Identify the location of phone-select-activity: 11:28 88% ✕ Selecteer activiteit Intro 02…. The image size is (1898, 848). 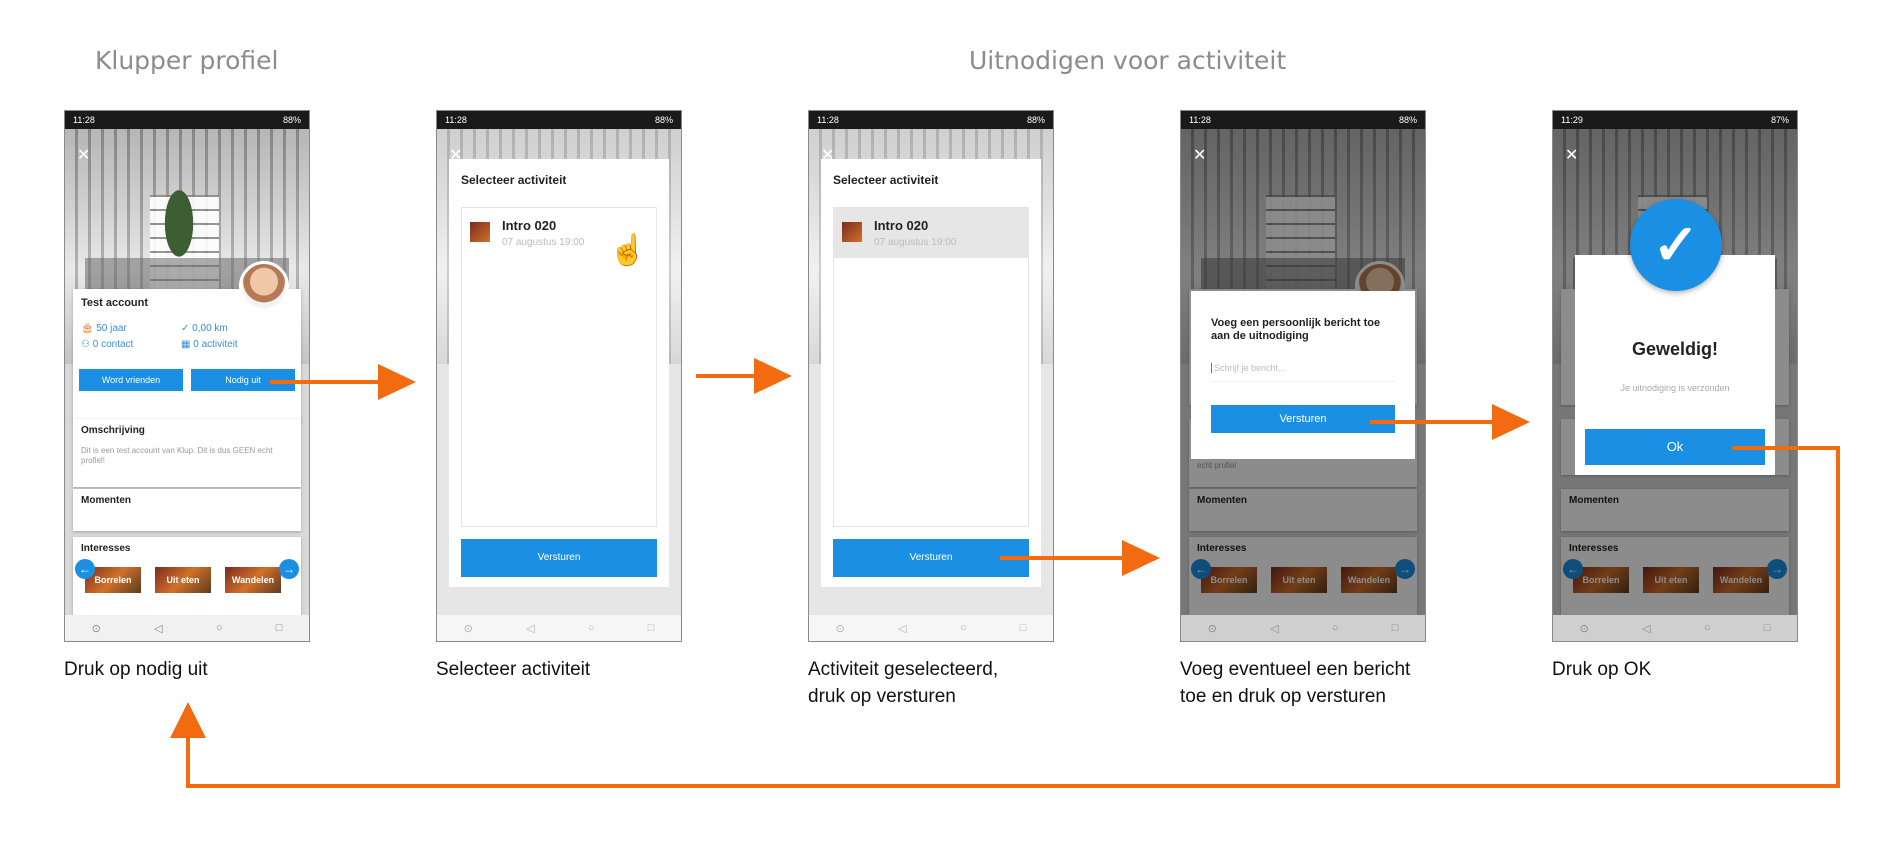
(559, 376).